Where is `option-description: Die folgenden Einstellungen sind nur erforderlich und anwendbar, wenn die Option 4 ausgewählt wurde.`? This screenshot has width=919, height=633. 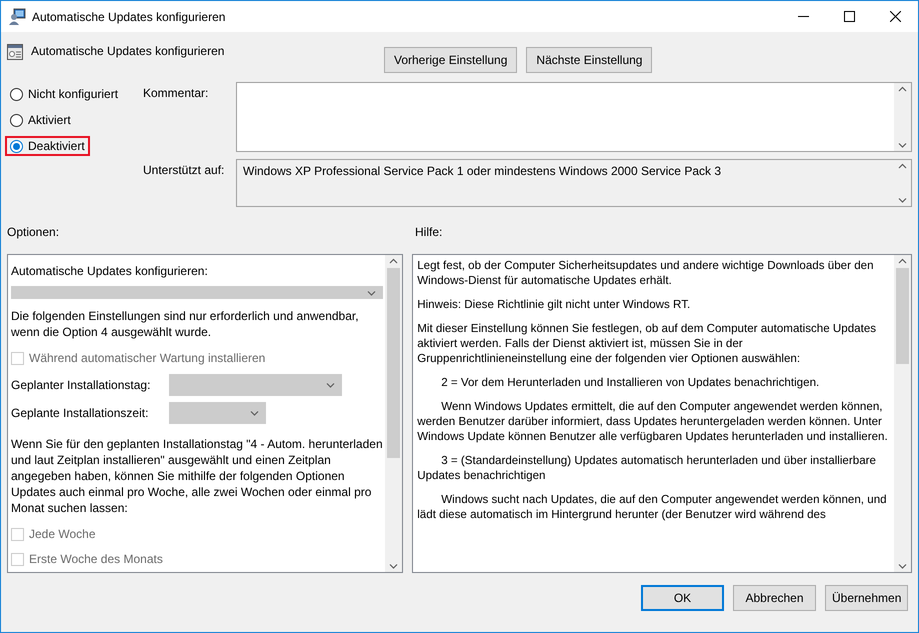
option-description: Die folgenden Einstellungen sind nur erforderlich und anwendbar, wenn die Option 4 ausgewählt wurde. is located at coordinates (185, 324).